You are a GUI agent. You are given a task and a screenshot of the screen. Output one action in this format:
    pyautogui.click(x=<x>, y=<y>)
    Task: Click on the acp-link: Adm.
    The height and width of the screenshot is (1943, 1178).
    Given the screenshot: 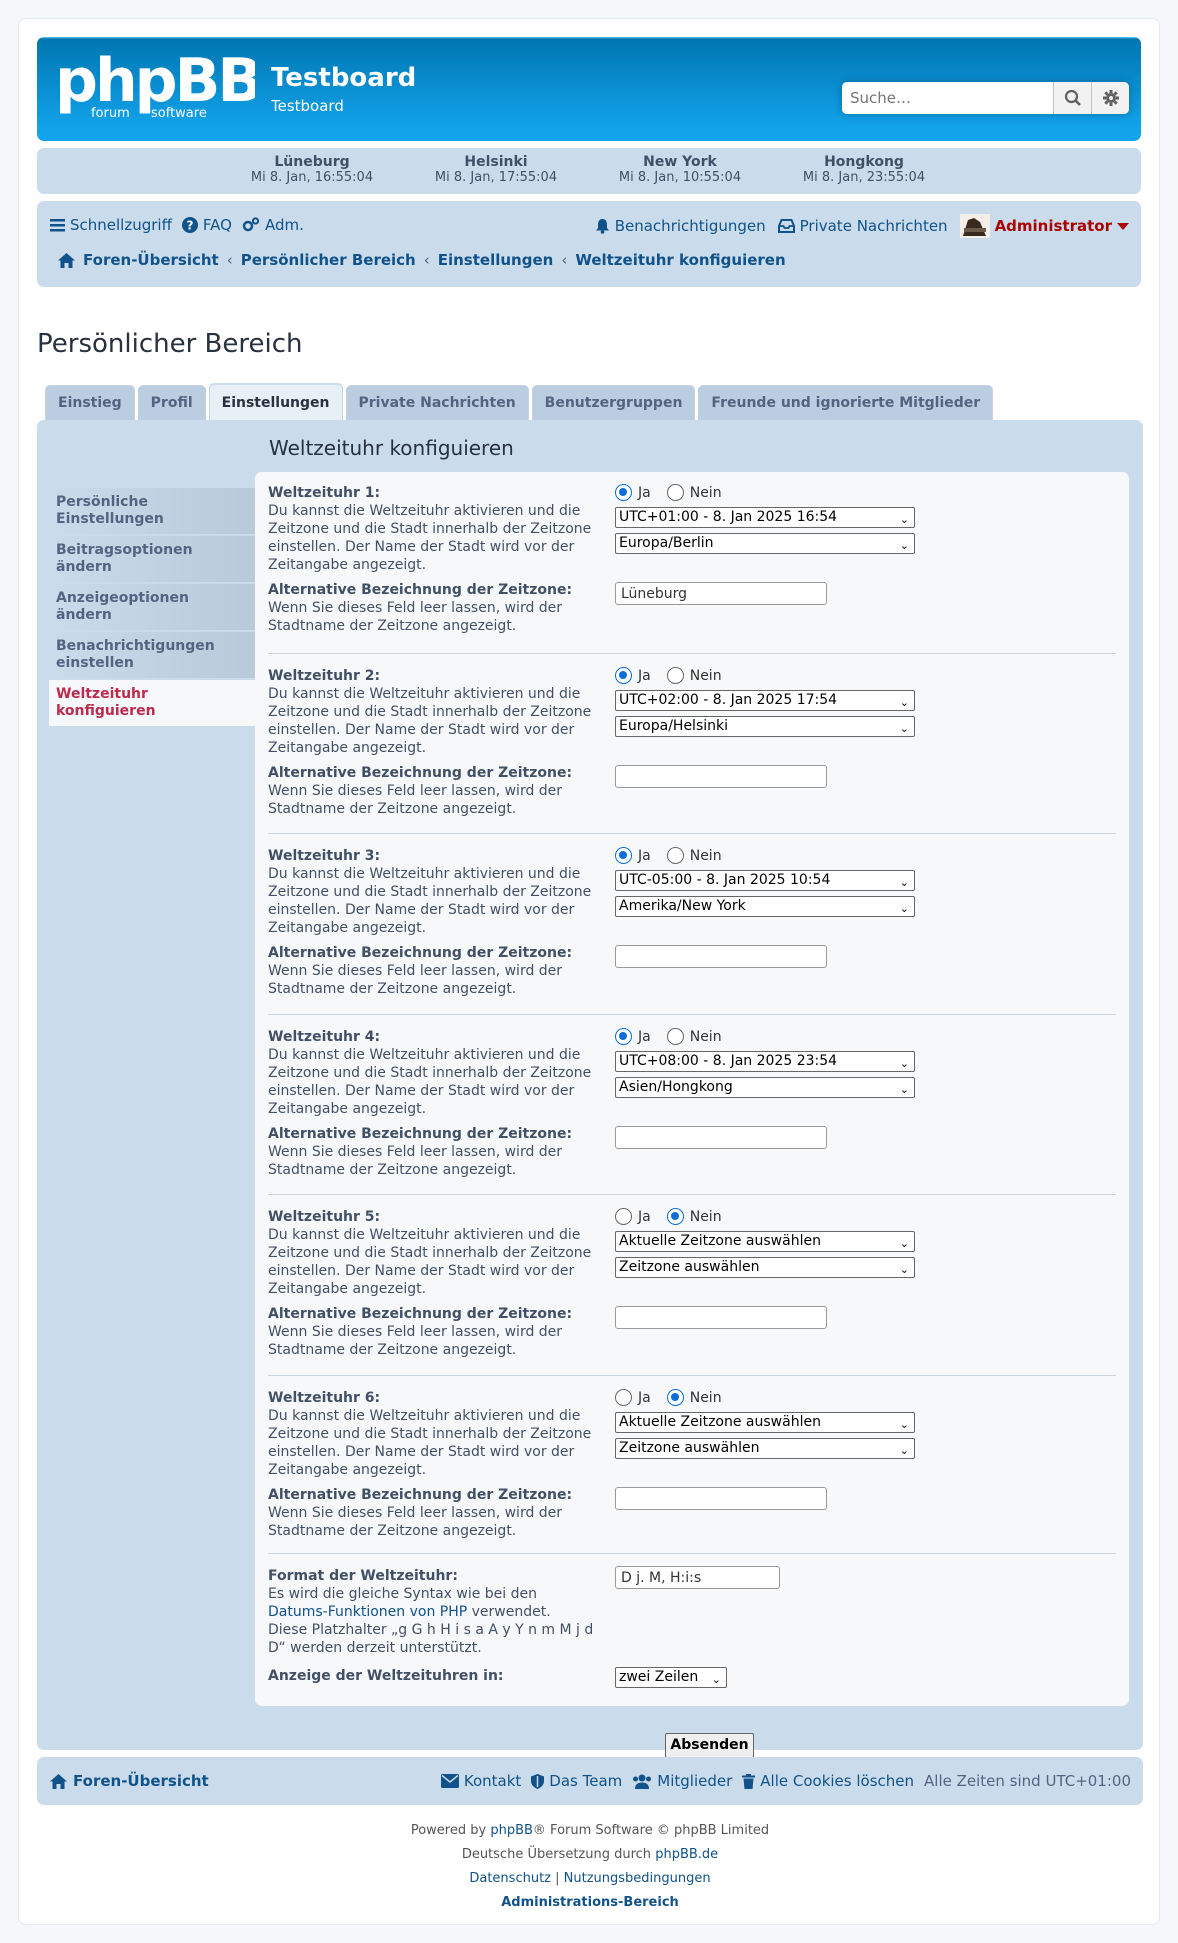 What is the action you would take?
    pyautogui.click(x=273, y=225)
    